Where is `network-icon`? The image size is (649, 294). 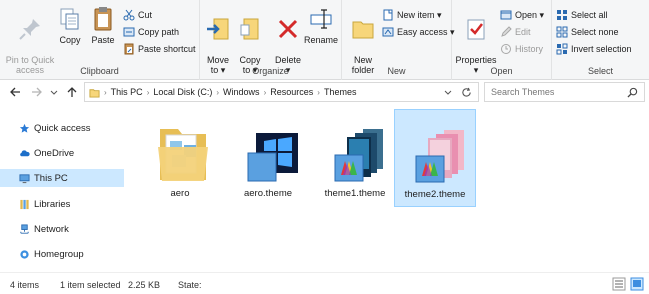 network-icon is located at coordinates (24, 228).